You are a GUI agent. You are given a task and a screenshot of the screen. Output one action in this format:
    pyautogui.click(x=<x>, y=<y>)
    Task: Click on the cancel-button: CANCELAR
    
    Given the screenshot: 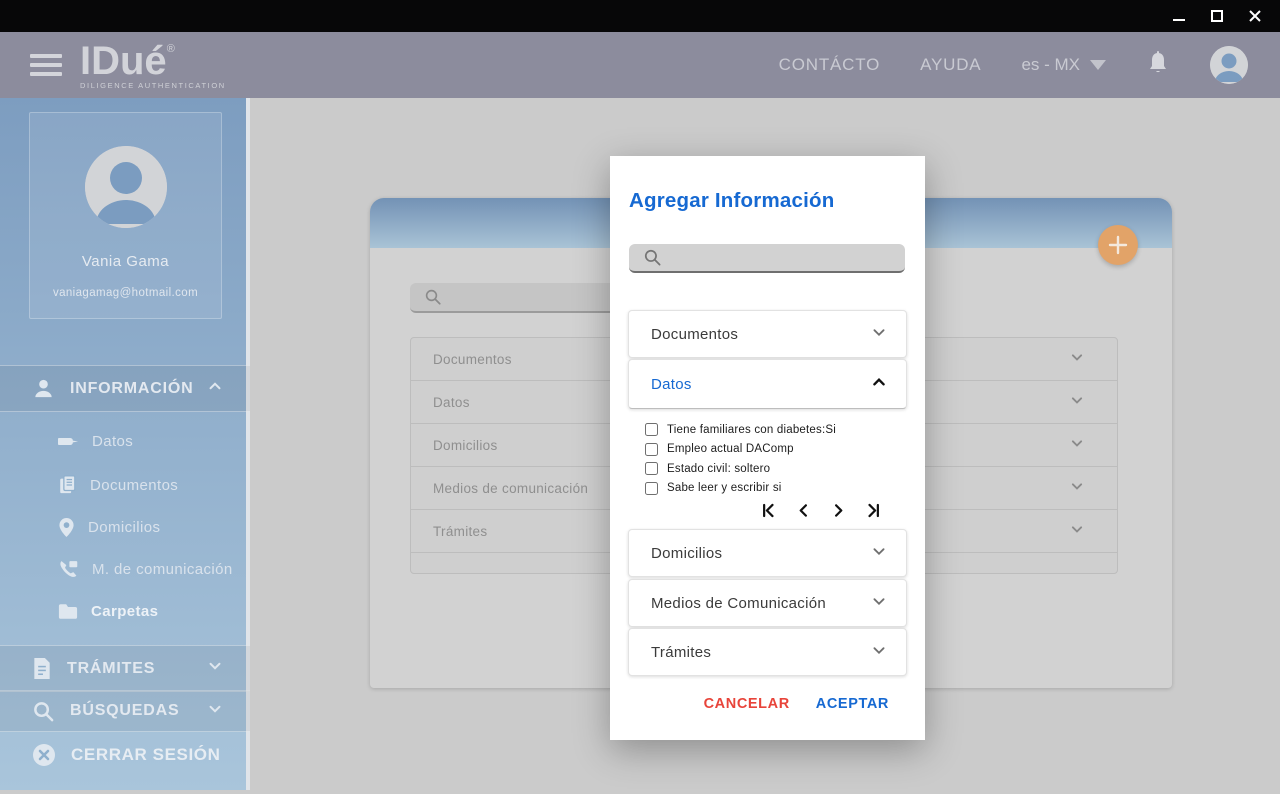 What is the action you would take?
    pyautogui.click(x=747, y=704)
    